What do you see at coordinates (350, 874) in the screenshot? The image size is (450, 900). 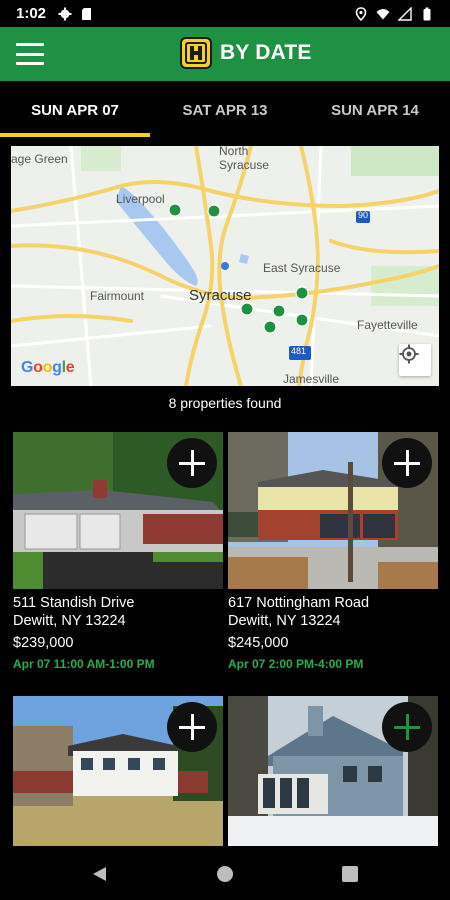 I see `recents-icon` at bounding box center [350, 874].